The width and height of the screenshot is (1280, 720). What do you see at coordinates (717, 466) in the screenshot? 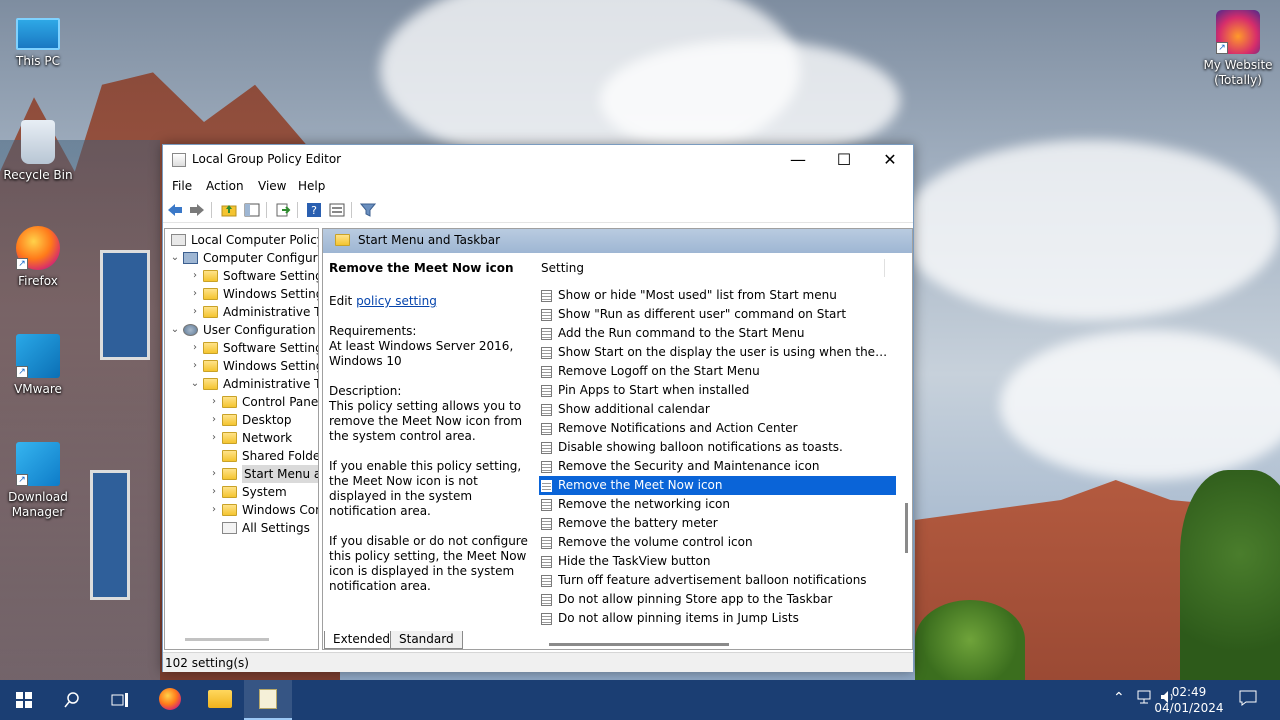
I see `setting-row: Remove the Security and Maintenance icon` at bounding box center [717, 466].